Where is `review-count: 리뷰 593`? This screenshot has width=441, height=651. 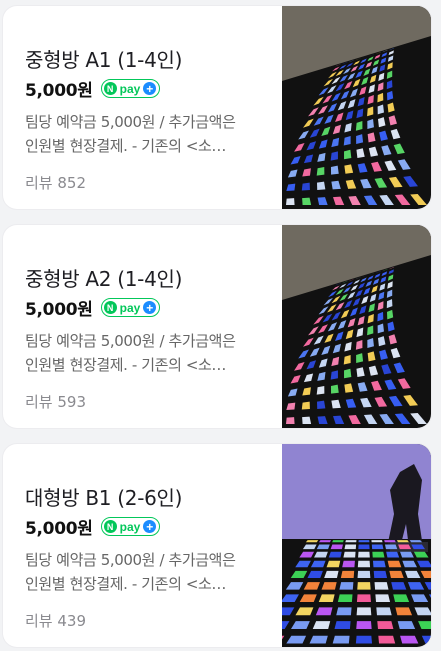 review-count: 리뷰 593 is located at coordinates (55, 401).